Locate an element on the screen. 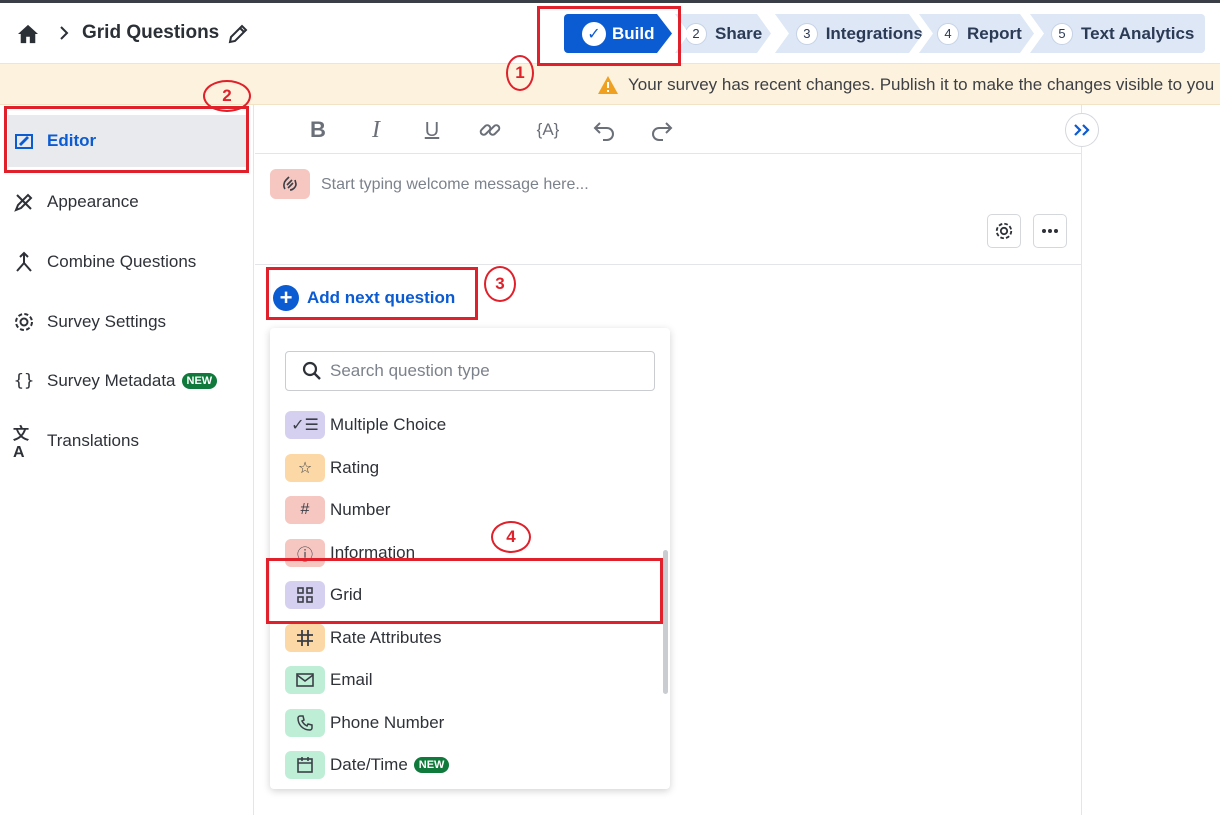  step-number: 2 is located at coordinates (696, 33).